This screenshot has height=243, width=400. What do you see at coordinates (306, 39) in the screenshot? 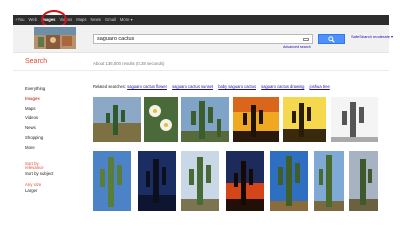
I see `keyboard-icon` at bounding box center [306, 39].